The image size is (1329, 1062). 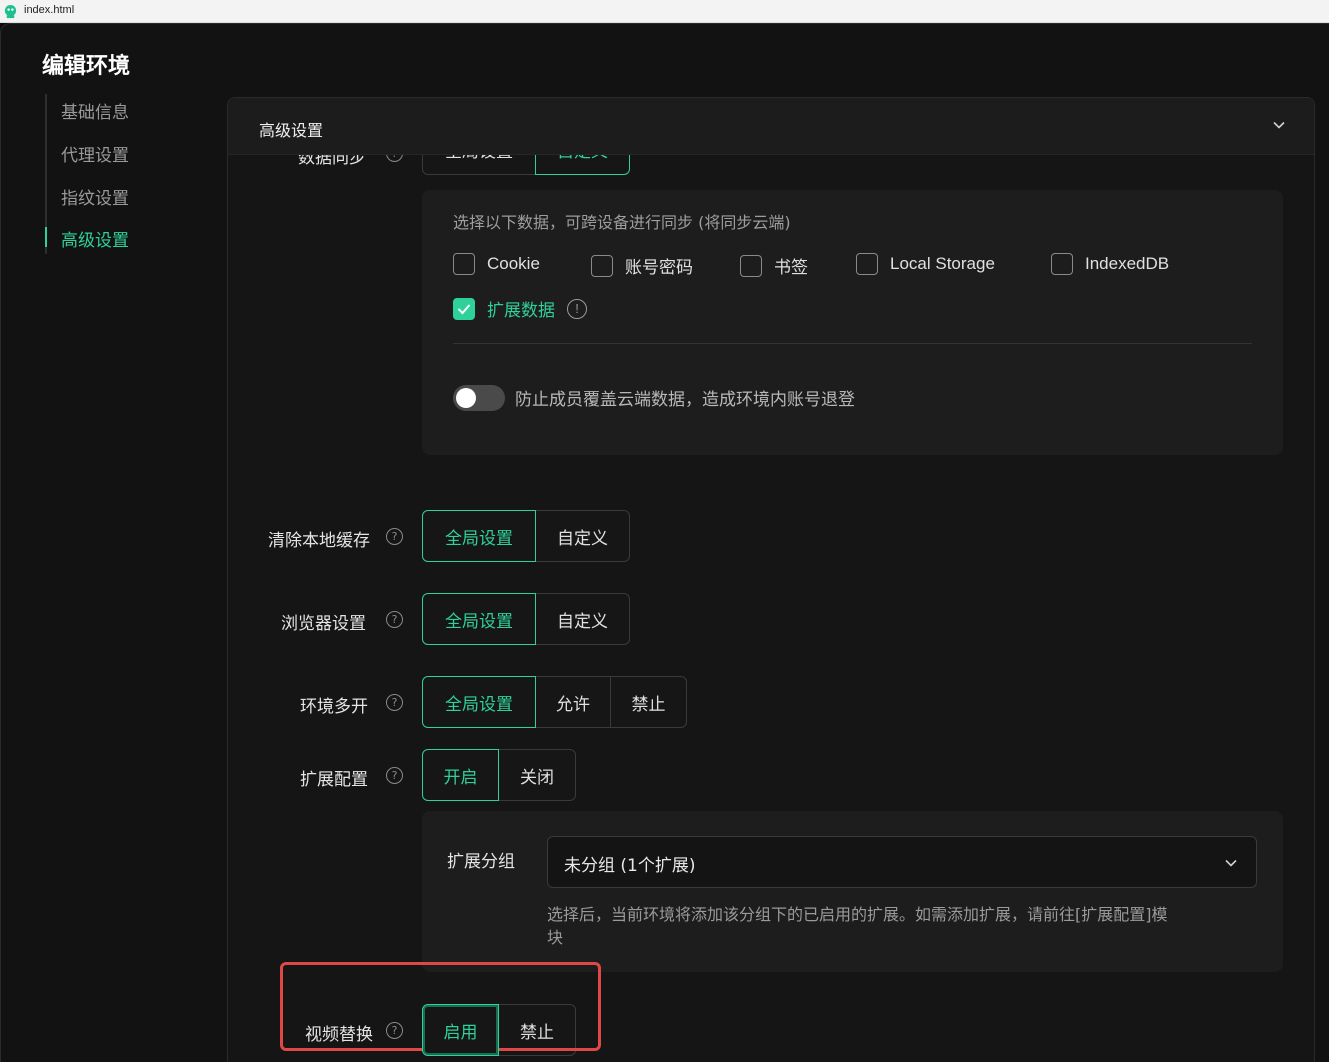 I want to click on checkbox-label: 账号密码, so click(x=659, y=267).